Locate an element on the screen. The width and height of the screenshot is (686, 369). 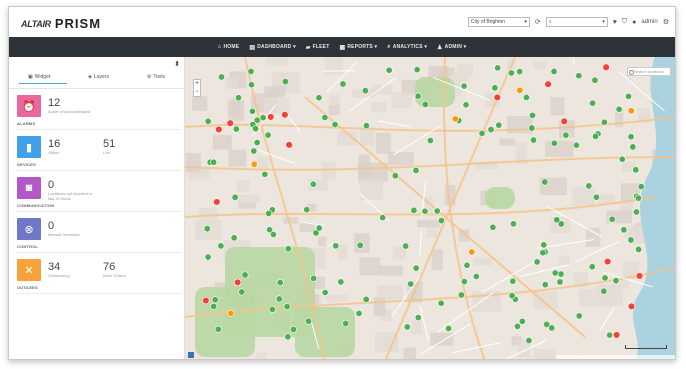
zoom-in-button: + is located at coordinates (197, 84).